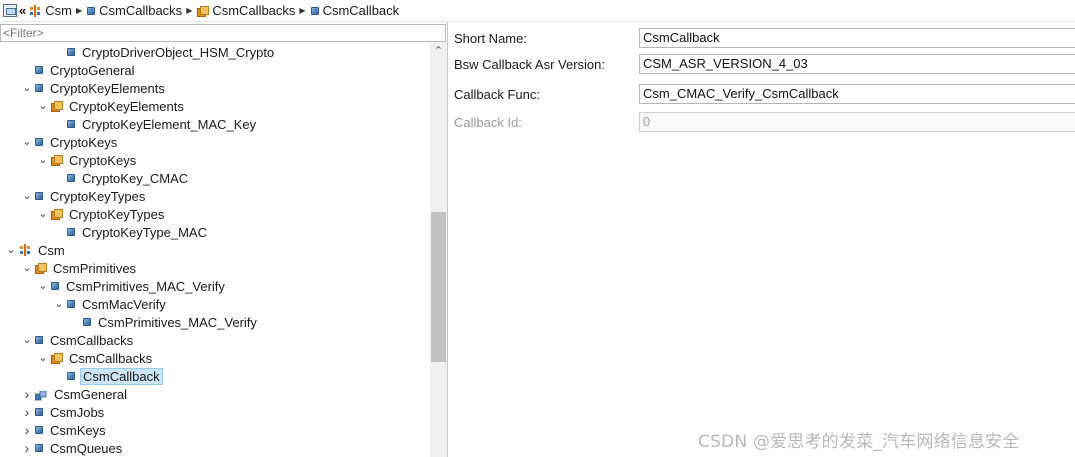 The height and width of the screenshot is (457, 1075). Describe the element at coordinates (857, 38) in the screenshot. I see `property-field: CsmCallback` at that location.